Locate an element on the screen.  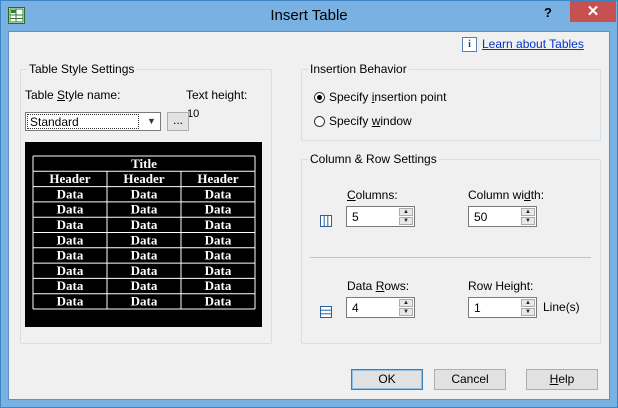
columns-icon is located at coordinates (326, 221).